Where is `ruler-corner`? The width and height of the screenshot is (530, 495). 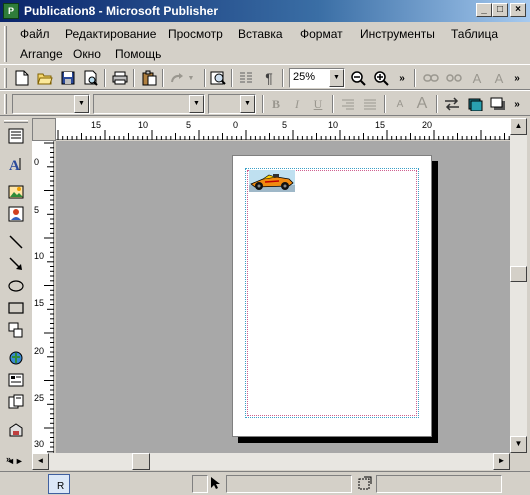 ruler-corner is located at coordinates (44, 129).